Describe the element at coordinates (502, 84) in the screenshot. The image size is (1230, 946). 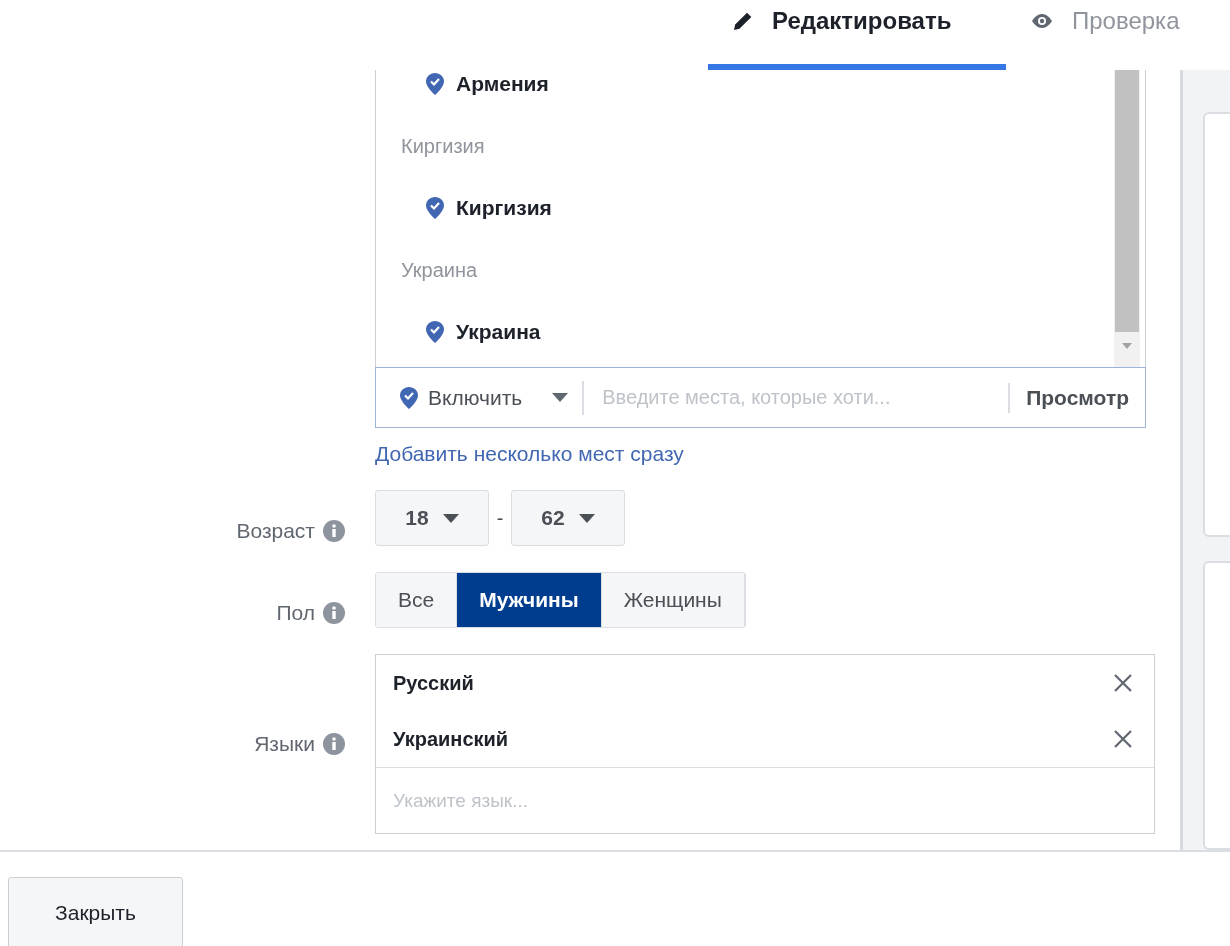
I see `location-name: Армения` at that location.